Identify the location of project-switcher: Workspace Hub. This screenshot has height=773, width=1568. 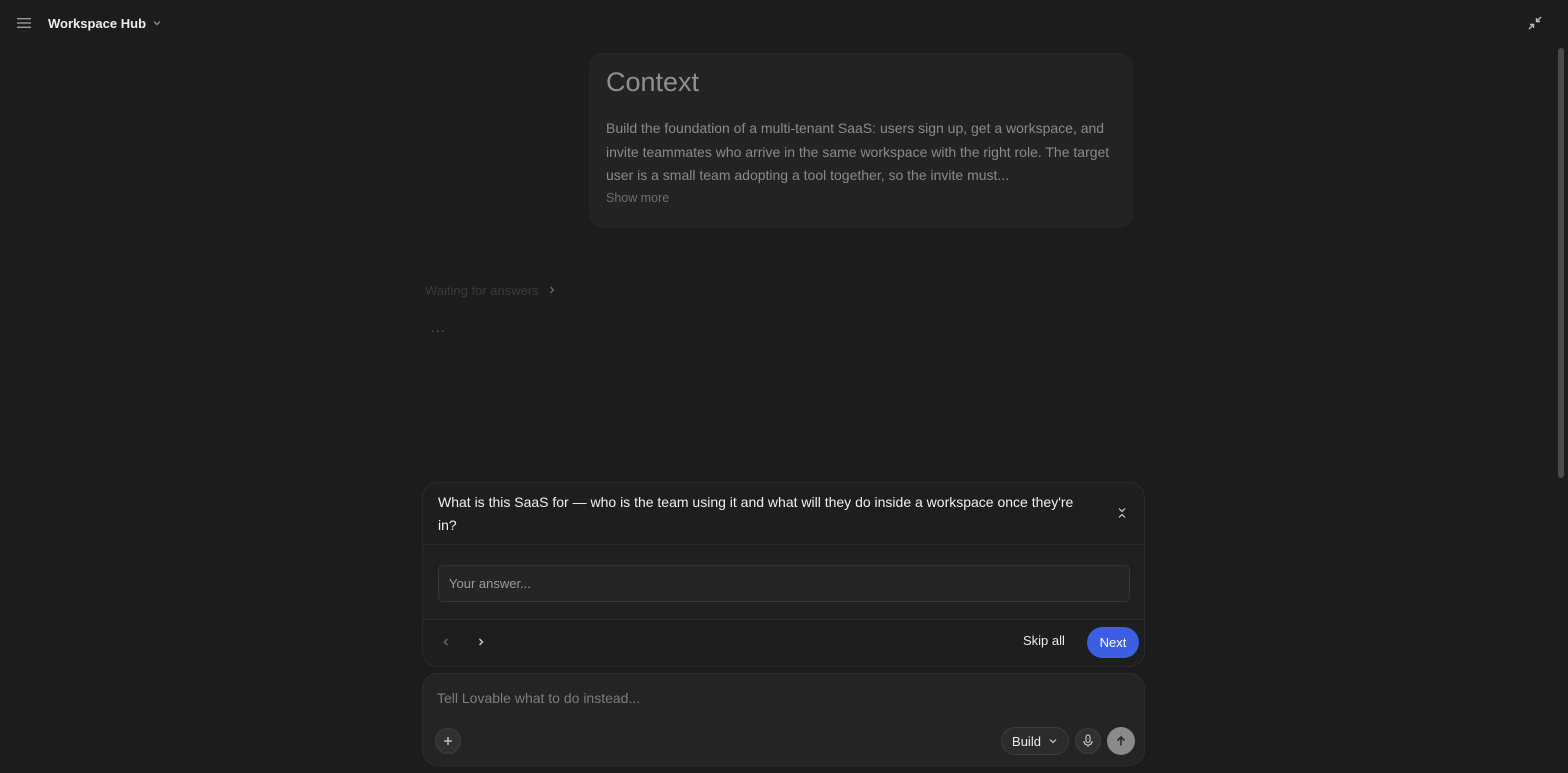
(105, 23).